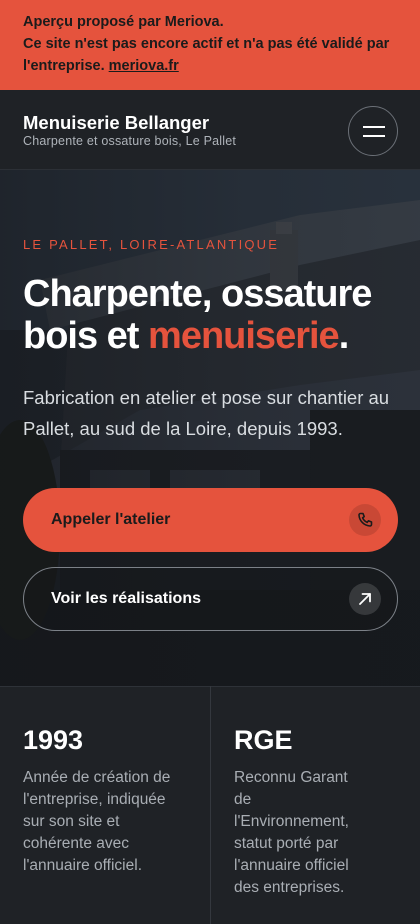  What do you see at coordinates (126, 598) in the screenshot?
I see `view-projects-label: Voir les réalisations` at bounding box center [126, 598].